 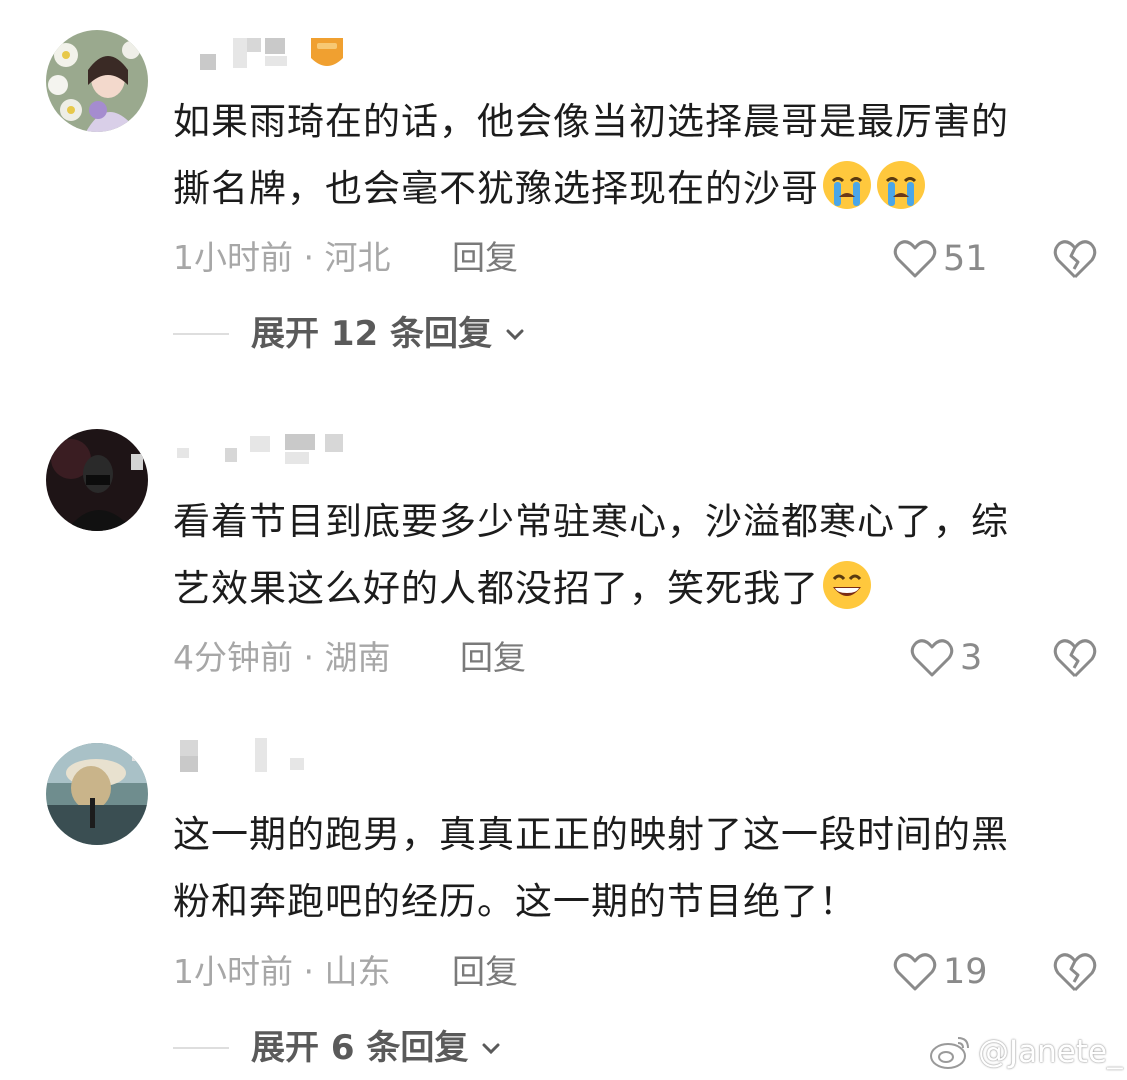 What do you see at coordinates (847, 585) in the screenshot?
I see `grinning-face-emoji` at bounding box center [847, 585].